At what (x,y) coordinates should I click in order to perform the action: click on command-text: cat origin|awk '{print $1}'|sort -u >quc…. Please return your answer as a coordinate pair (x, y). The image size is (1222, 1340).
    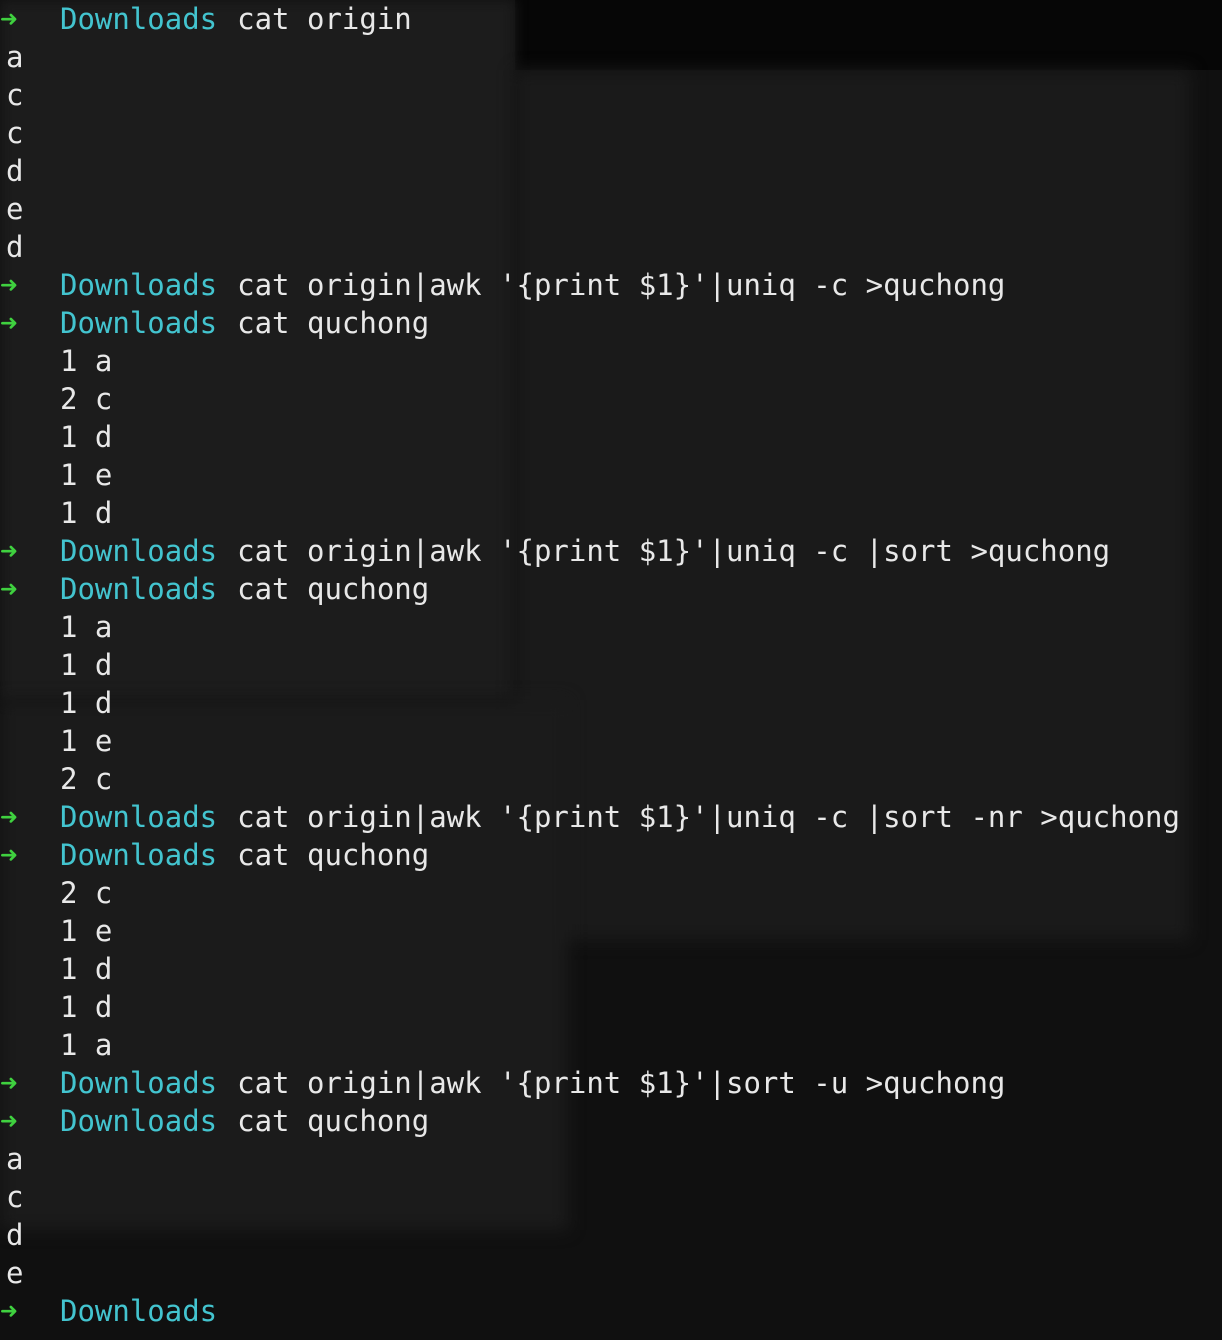
    Looking at the image, I should click on (621, 1083).